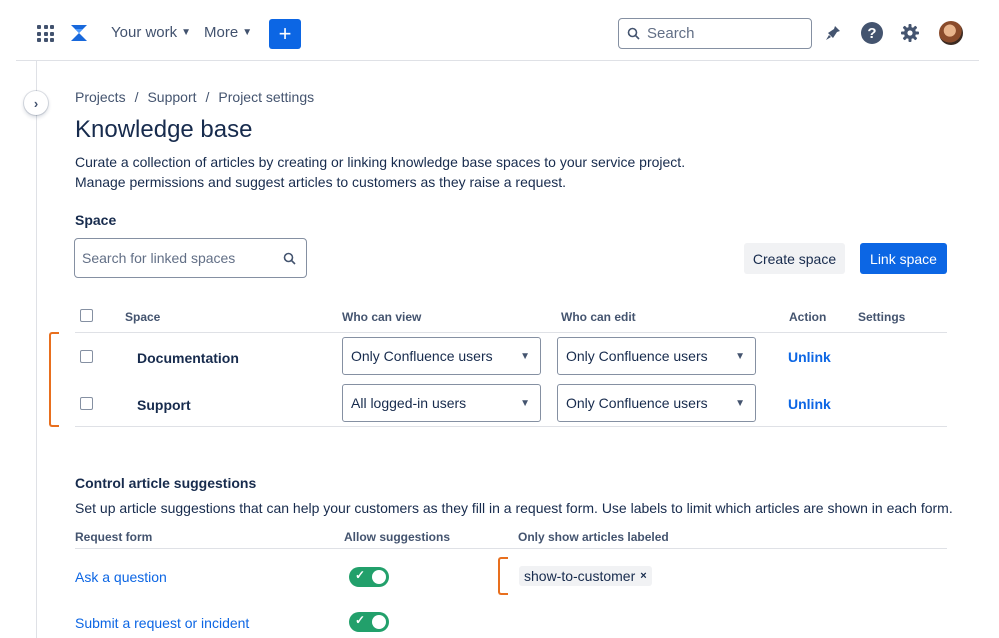 This screenshot has width=999, height=638. What do you see at coordinates (397, 537) in the screenshot?
I see `column-header-allow-suggestions: Allow suggestions` at bounding box center [397, 537].